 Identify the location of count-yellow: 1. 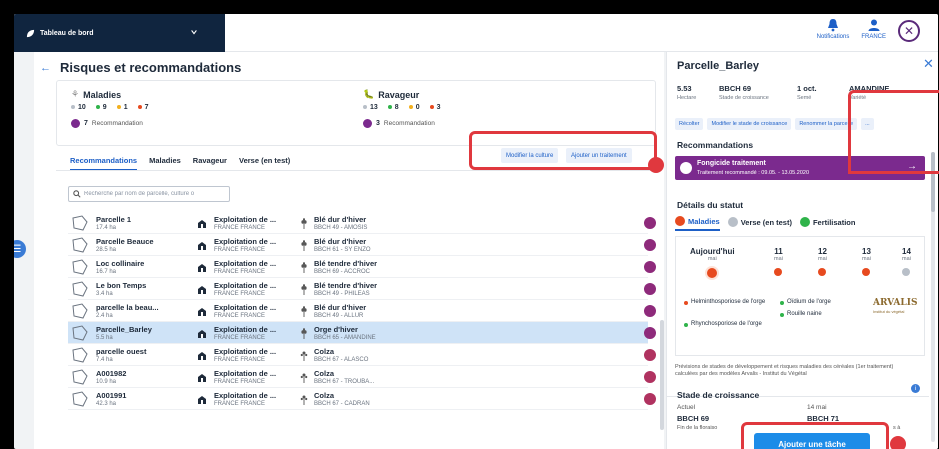
(122, 107).